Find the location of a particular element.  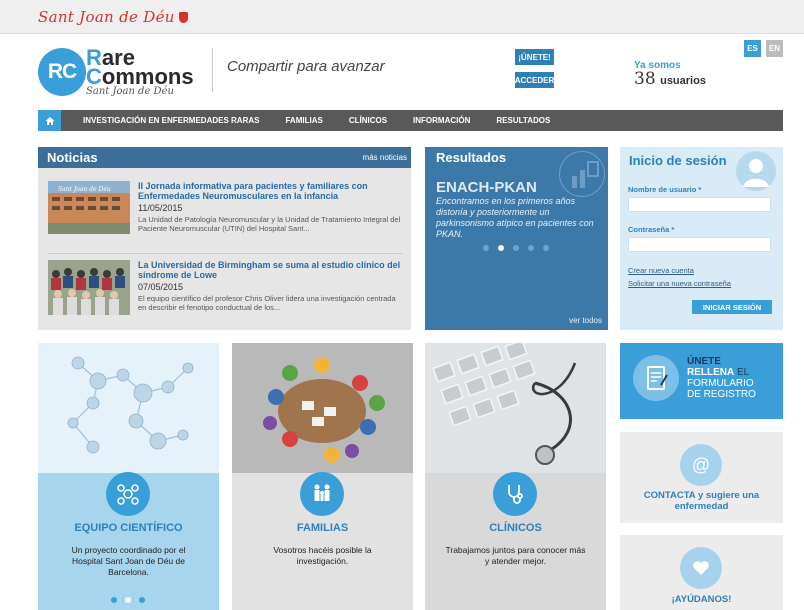

see-all-link: ver todos is located at coordinates (585, 320).